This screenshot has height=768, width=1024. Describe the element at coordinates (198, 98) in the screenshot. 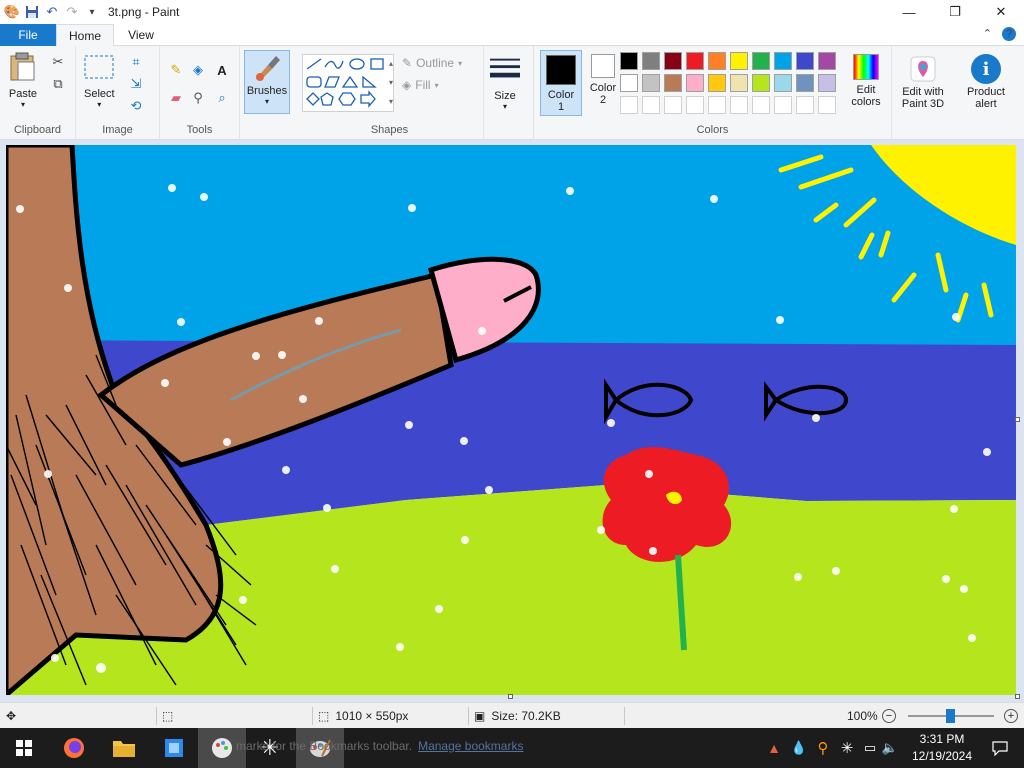

I see `color-picker-icon: ⚲` at that location.